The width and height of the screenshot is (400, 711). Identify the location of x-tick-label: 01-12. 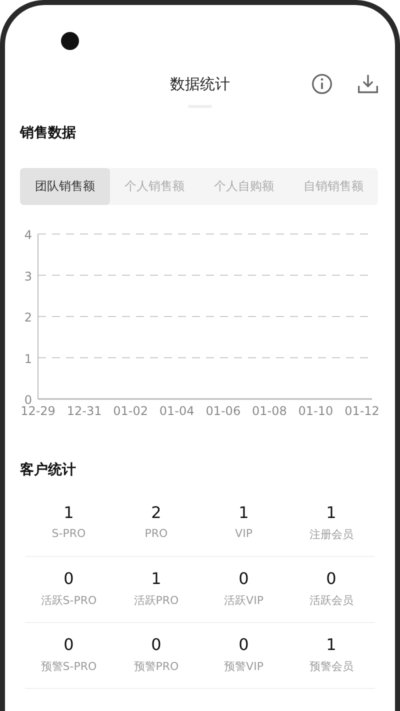
(362, 410).